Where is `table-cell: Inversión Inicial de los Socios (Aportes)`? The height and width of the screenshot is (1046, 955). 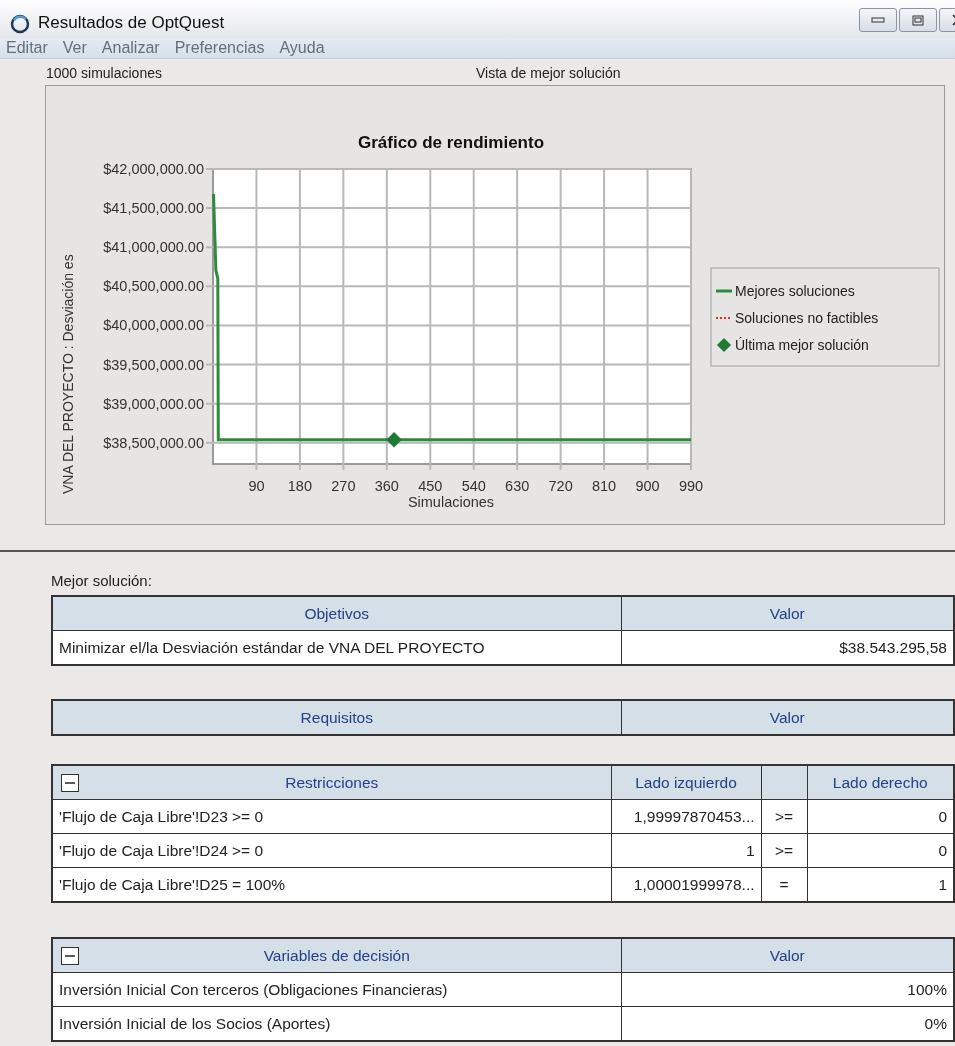 table-cell: Inversión Inicial de los Socios (Aportes) is located at coordinates (336, 1023).